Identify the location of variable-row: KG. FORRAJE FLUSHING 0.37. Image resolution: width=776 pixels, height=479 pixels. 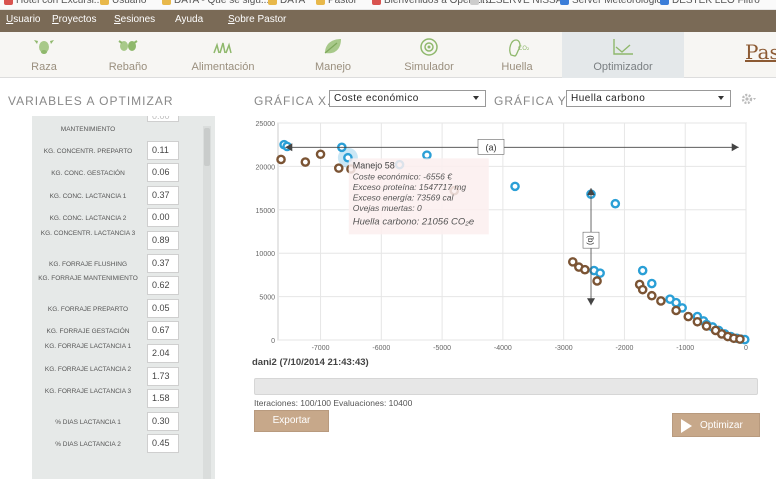
(123, 261).